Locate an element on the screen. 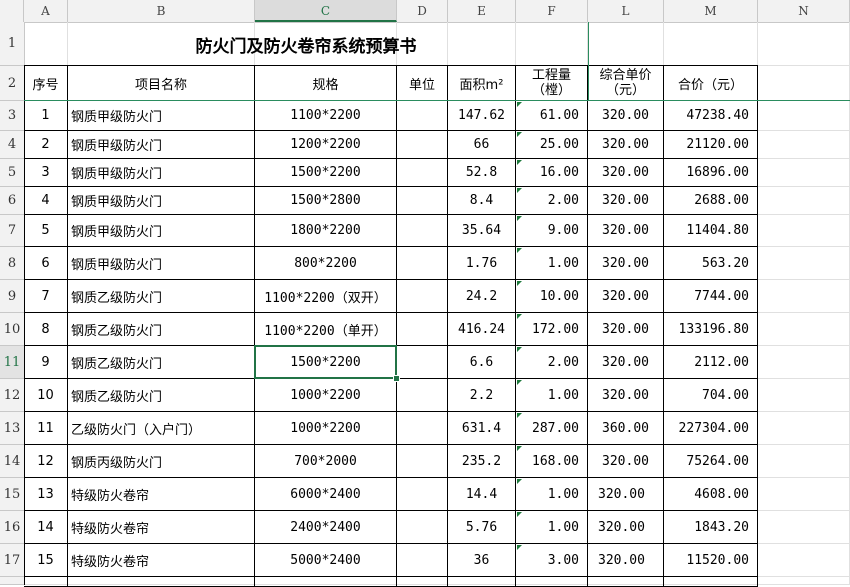 This screenshot has width=850, height=587. cell-total: 11520.00 is located at coordinates (711, 560).